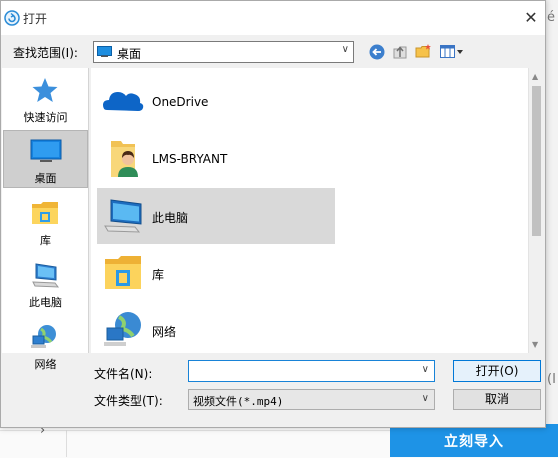  What do you see at coordinates (311, 399) in the screenshot?
I see `file-type-select: 视频文件(*.mp4) ∨` at bounding box center [311, 399].